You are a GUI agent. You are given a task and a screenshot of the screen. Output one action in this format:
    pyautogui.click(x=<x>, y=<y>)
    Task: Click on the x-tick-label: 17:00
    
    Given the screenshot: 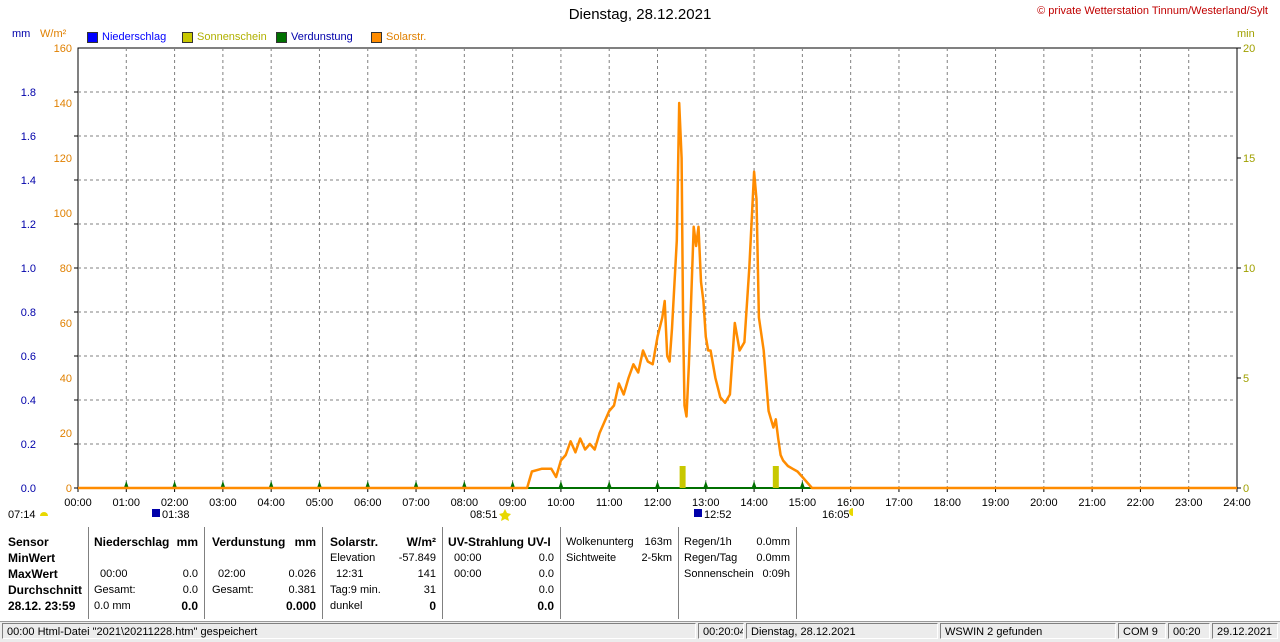 What is the action you would take?
    pyautogui.click(x=899, y=503)
    